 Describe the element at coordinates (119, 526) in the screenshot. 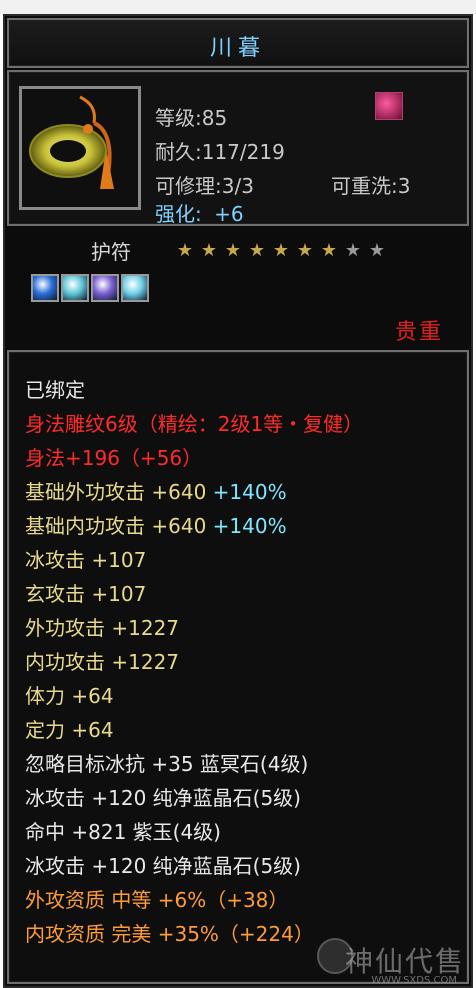

I see `attribute-text: 基础内功攻击 +640` at that location.